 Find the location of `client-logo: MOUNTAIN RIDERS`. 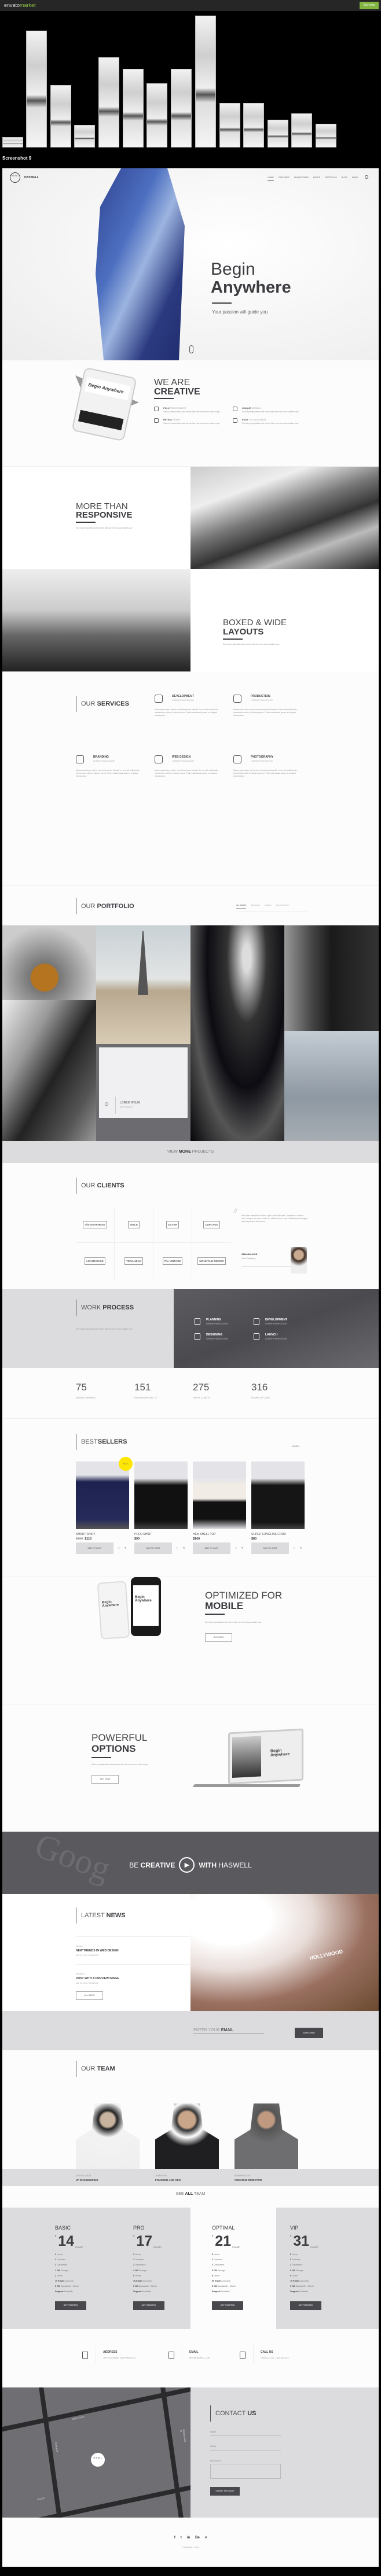

client-logo: MOUNTAIN RIDERS is located at coordinates (211, 1261).